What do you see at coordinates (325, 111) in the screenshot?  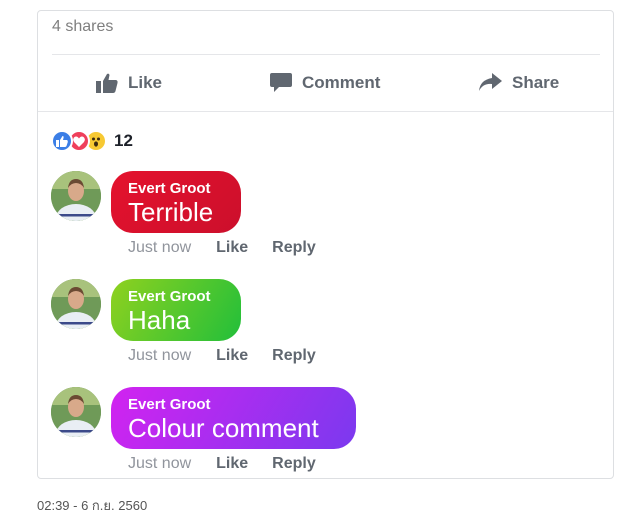 I see `divider` at bounding box center [325, 111].